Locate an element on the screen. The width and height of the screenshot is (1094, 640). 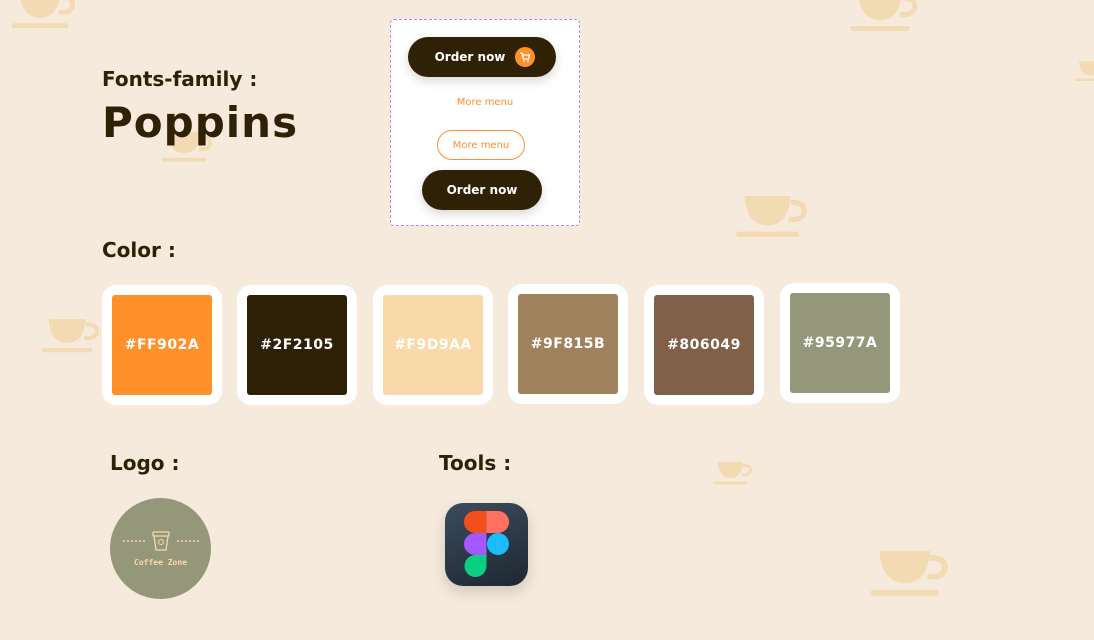
logo-text: Coffee Zone is located at coordinates (160, 562).